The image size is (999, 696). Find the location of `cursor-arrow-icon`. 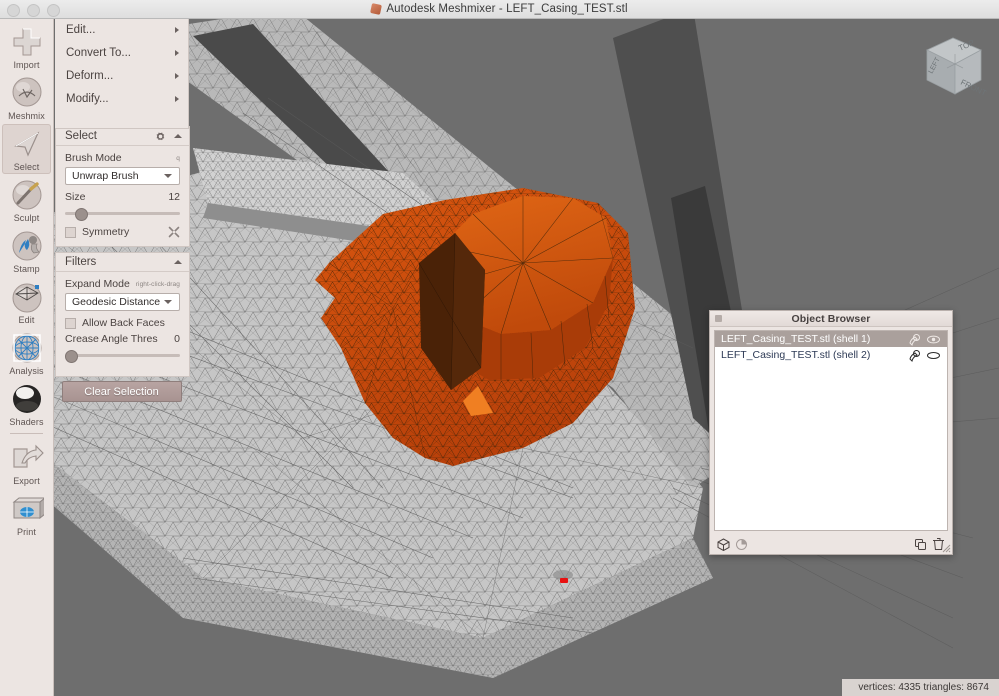

cursor-arrow-icon is located at coordinates (26, 144).